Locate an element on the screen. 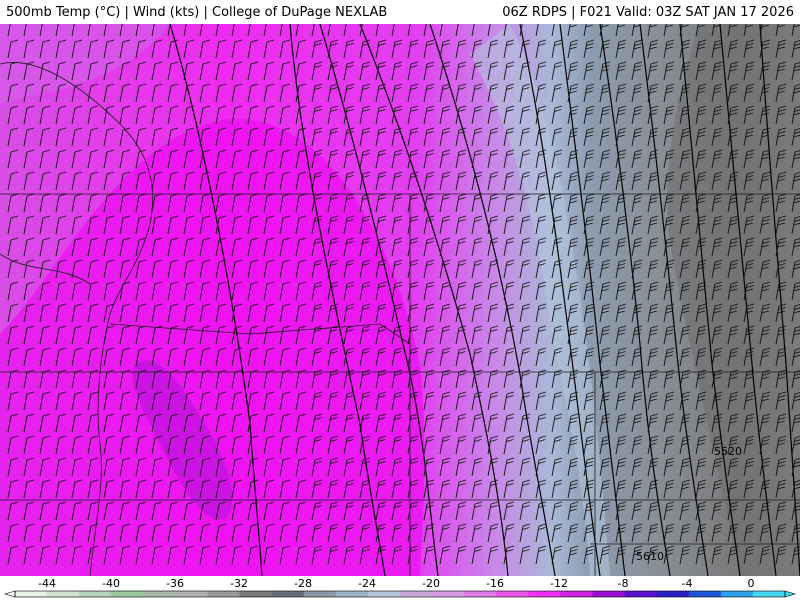 The image size is (800, 600). colorbar-tick-label: -44 is located at coordinates (47, 583).